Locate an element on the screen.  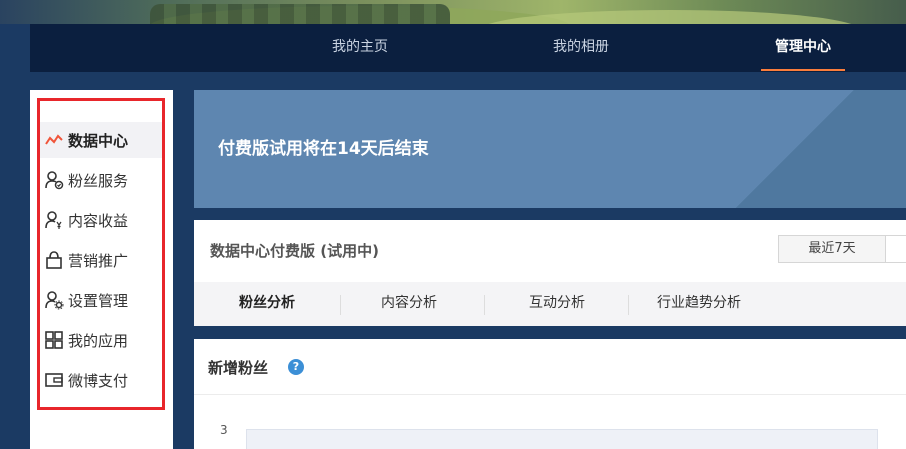
analysis-tabs: 粉丝分析 内容分析 互动分析 行业趋势分析 is located at coordinates (550, 304).